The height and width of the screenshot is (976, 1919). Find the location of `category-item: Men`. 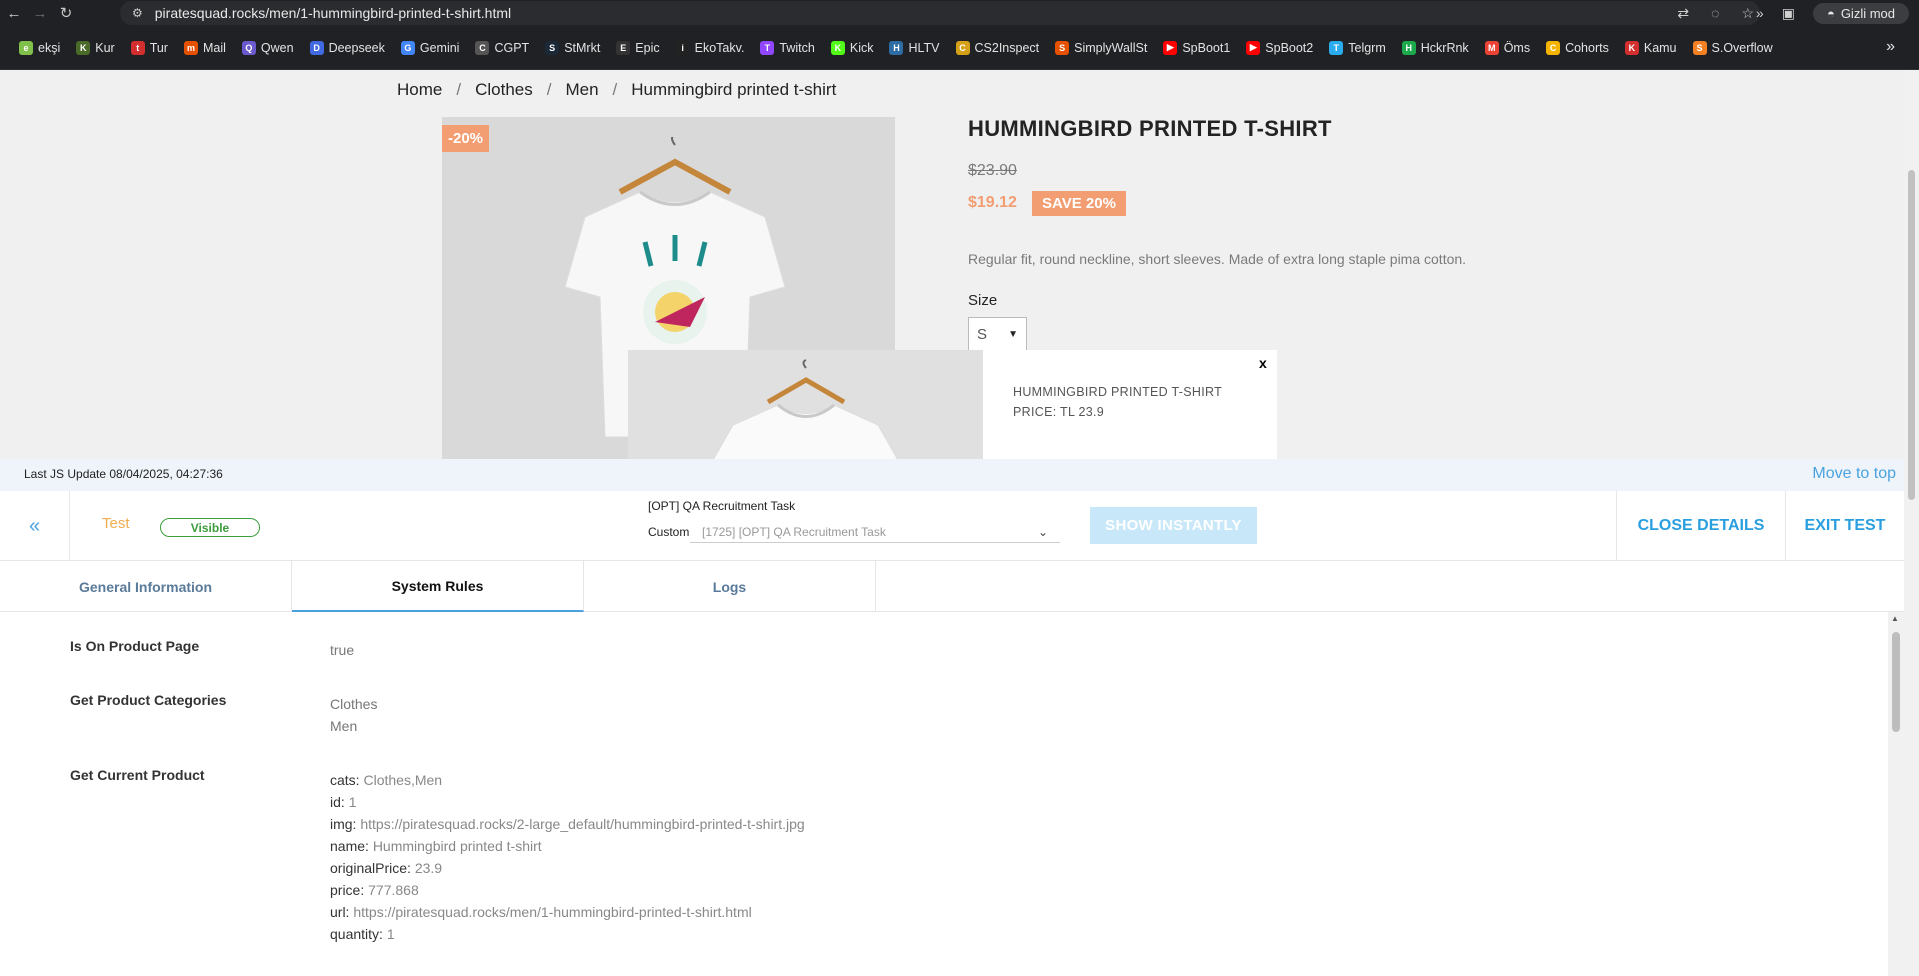

category-item: Men is located at coordinates (344, 726).